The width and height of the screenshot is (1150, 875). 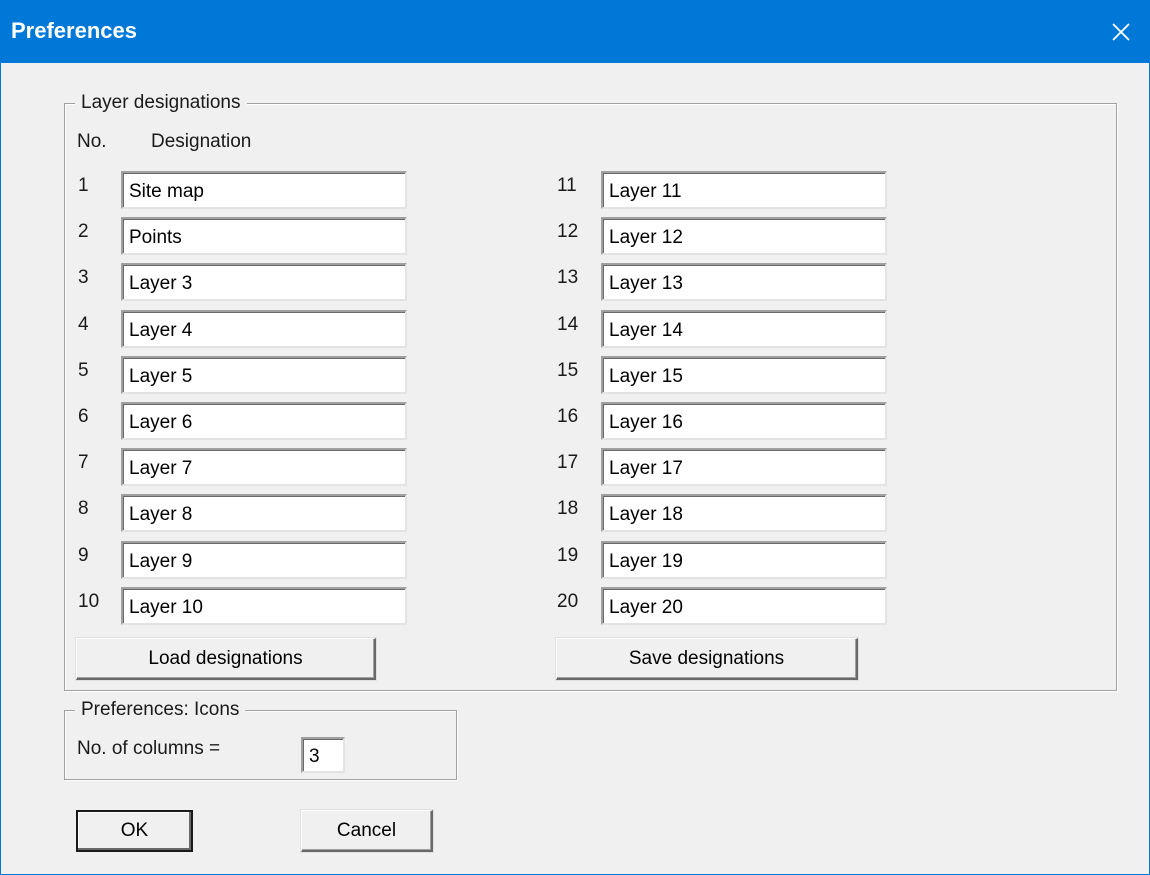 I want to click on layer-designation-input: Layer 9, so click(x=264, y=559).